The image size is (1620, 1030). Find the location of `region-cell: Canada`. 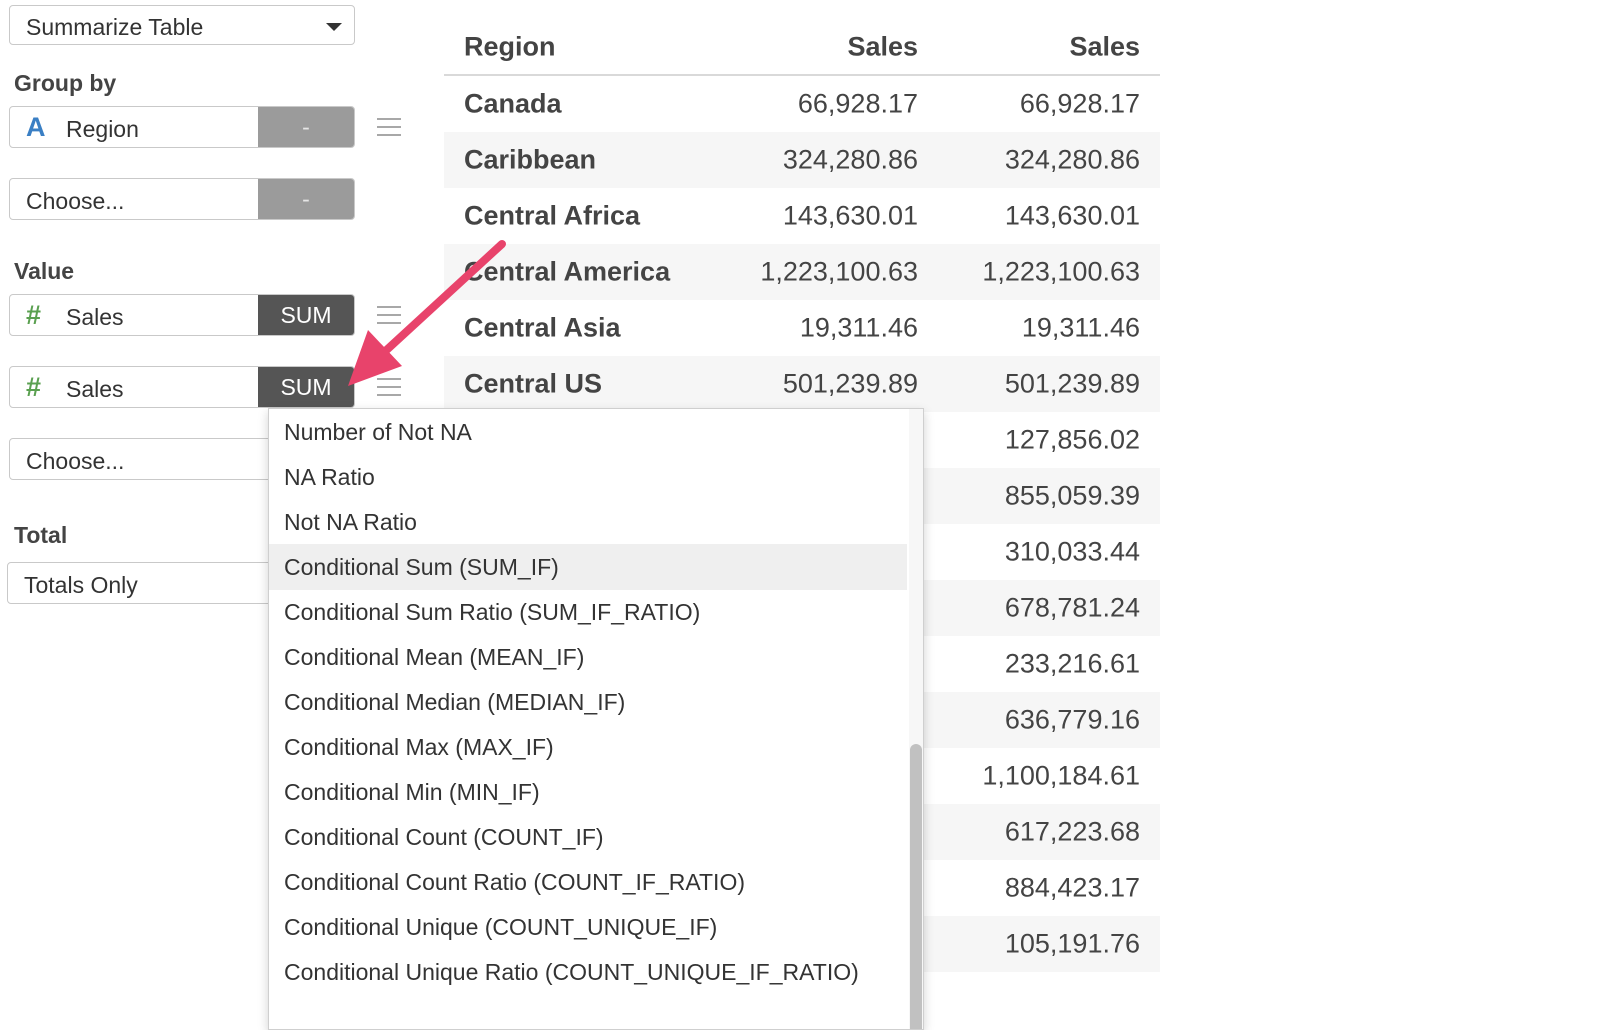

region-cell: Canada is located at coordinates (513, 103).